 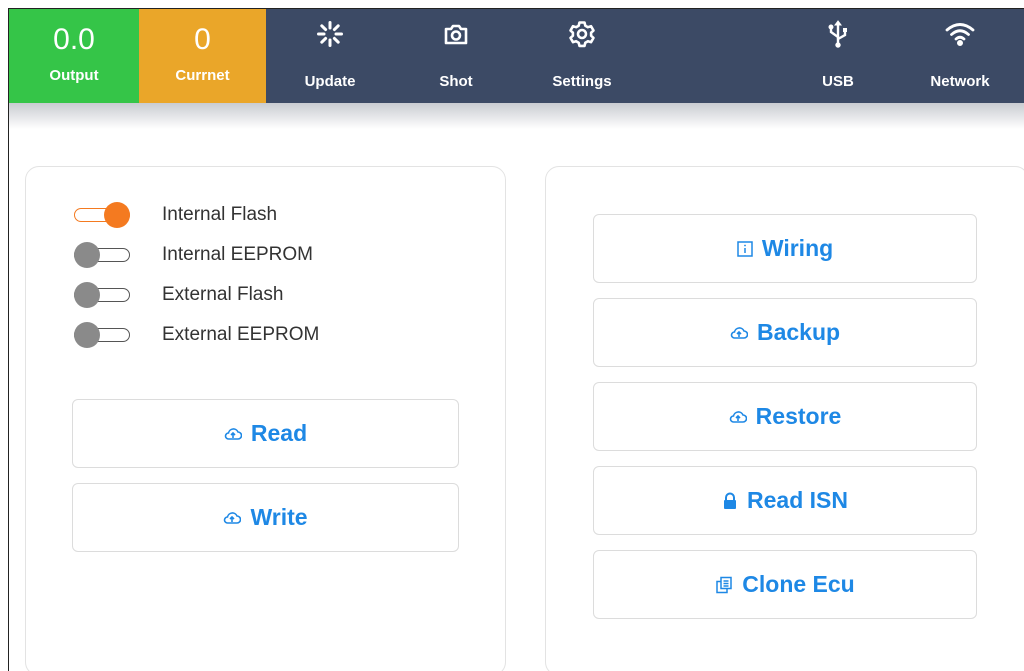 I want to click on toggle-external-eeprom: External EEPROM, so click(x=196, y=335).